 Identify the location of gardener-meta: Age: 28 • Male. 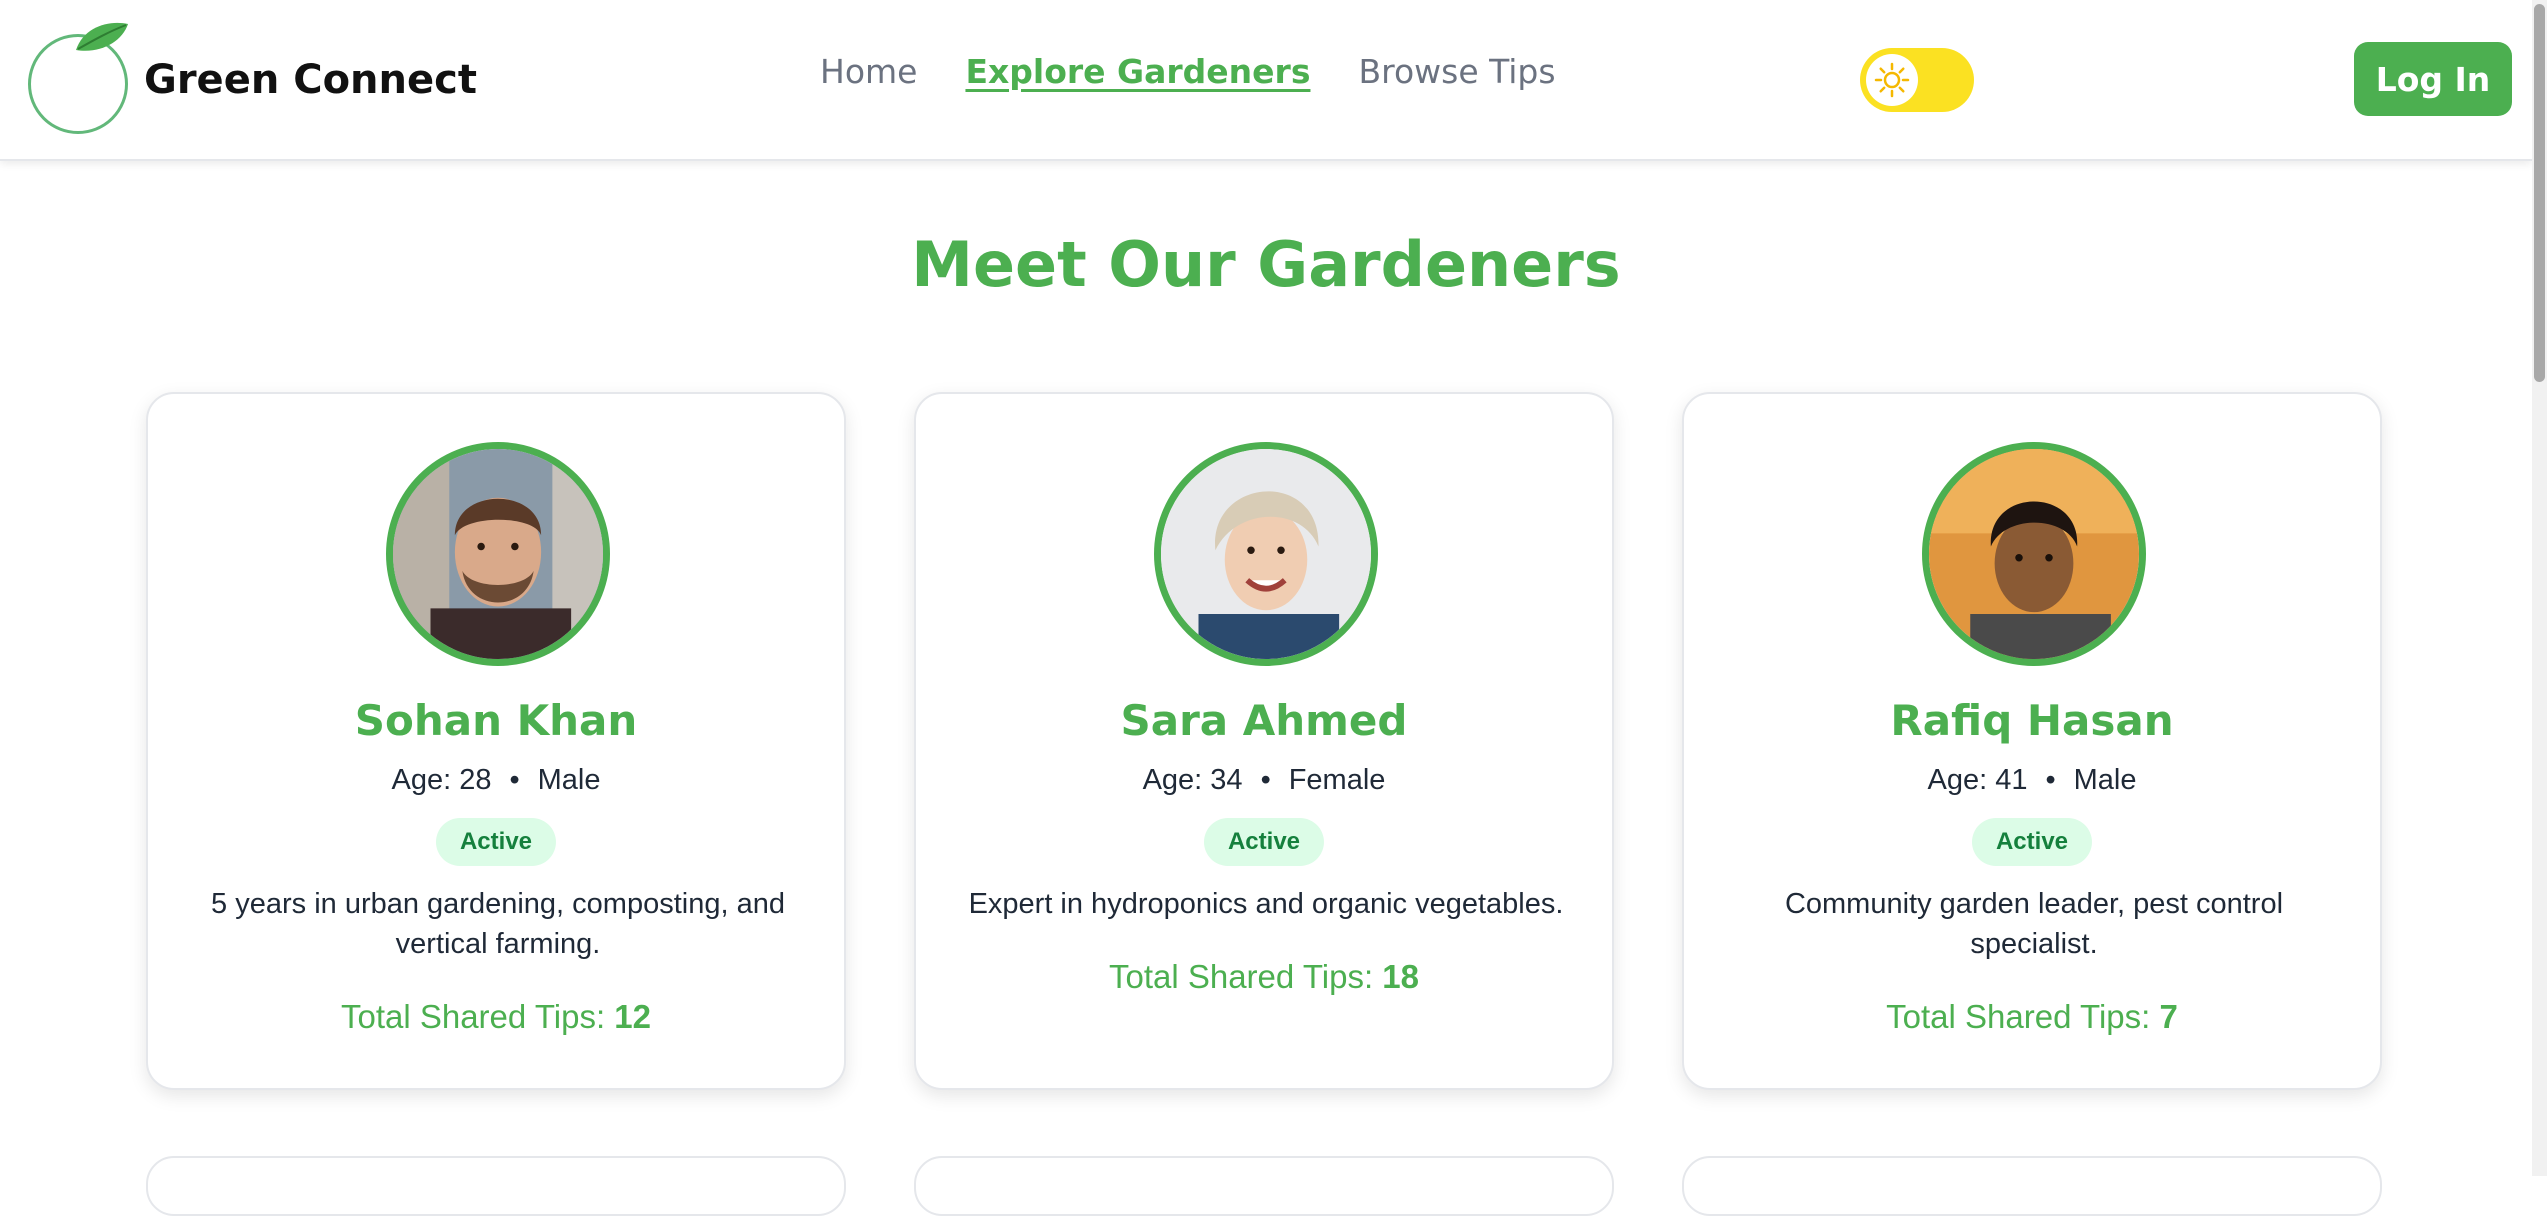
(496, 780).